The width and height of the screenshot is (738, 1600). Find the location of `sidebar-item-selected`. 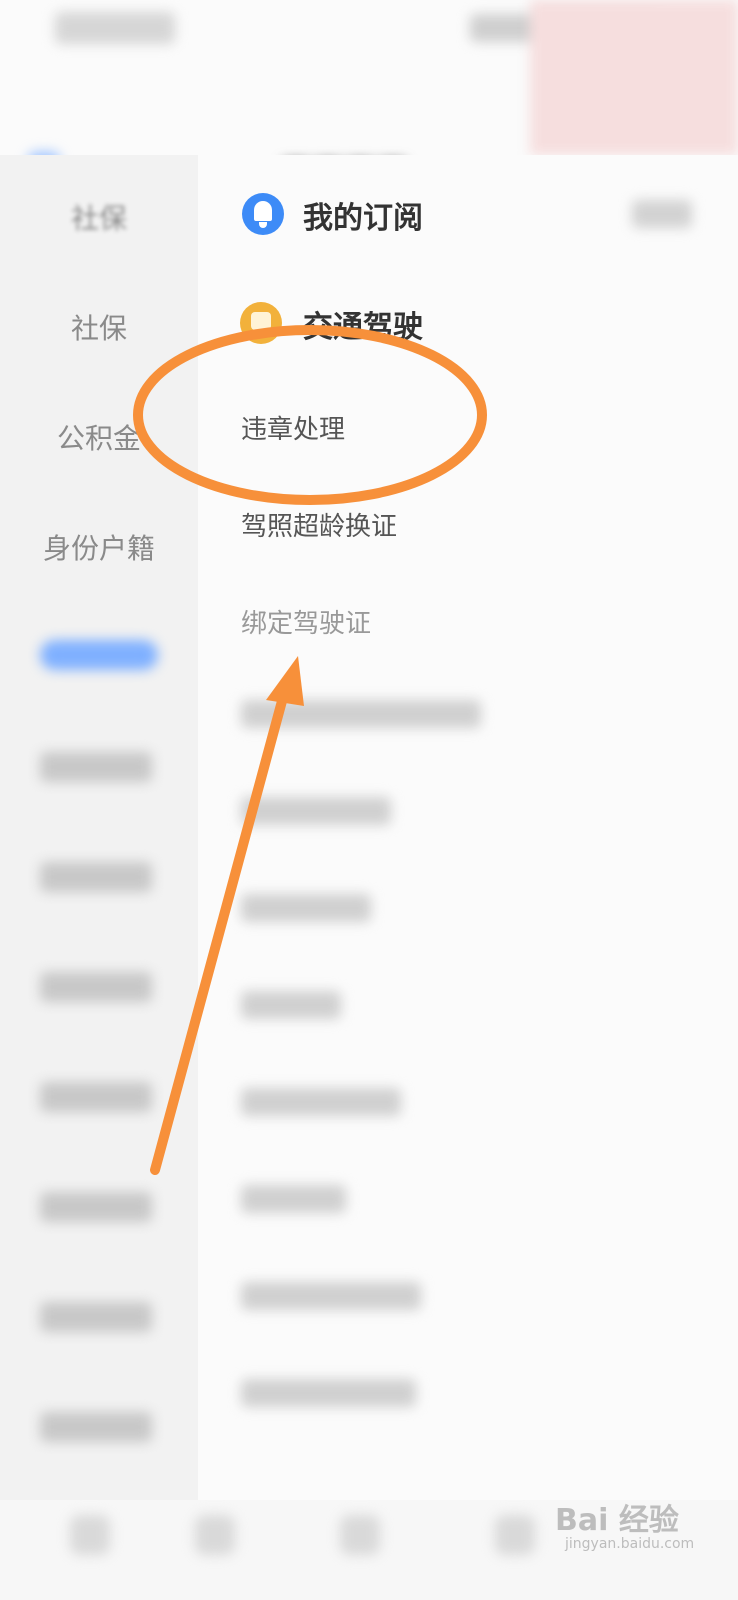

sidebar-item-selected is located at coordinates (99, 655).